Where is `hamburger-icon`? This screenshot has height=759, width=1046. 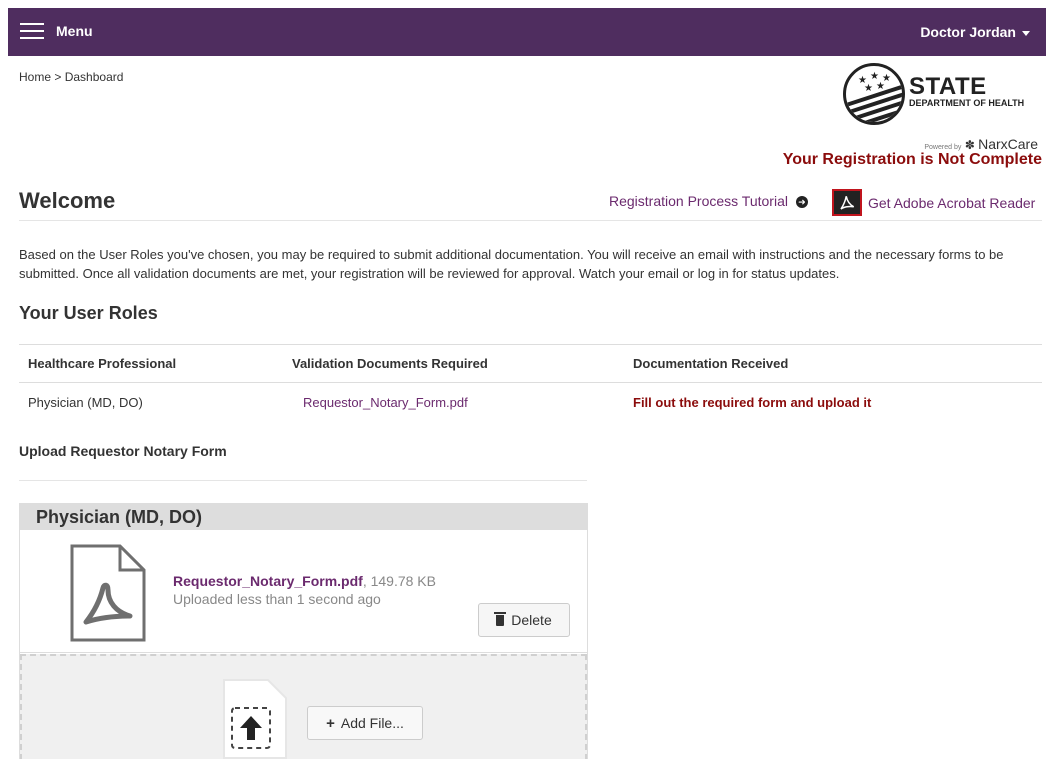 hamburger-icon is located at coordinates (32, 30).